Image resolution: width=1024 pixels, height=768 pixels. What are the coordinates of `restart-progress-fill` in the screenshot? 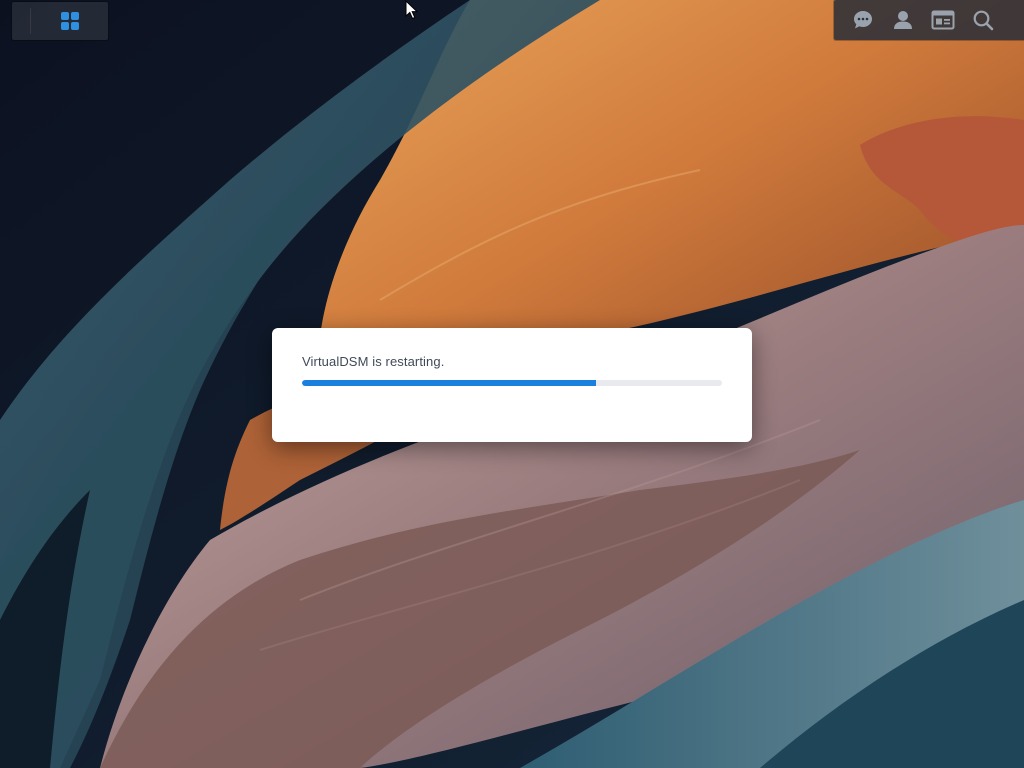 It's located at (449, 383).